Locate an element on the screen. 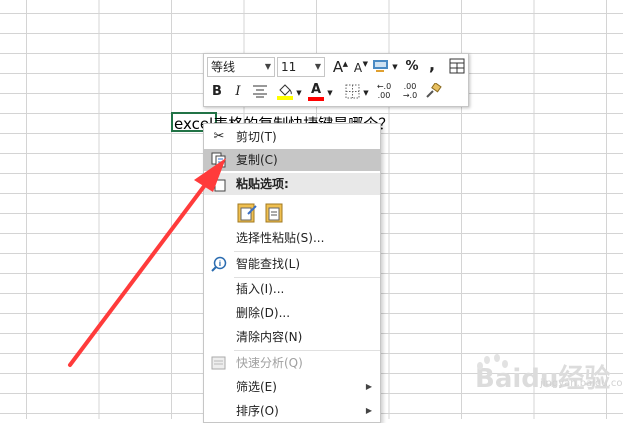  watermark-logo: Baidu经验 is located at coordinates (542, 374).